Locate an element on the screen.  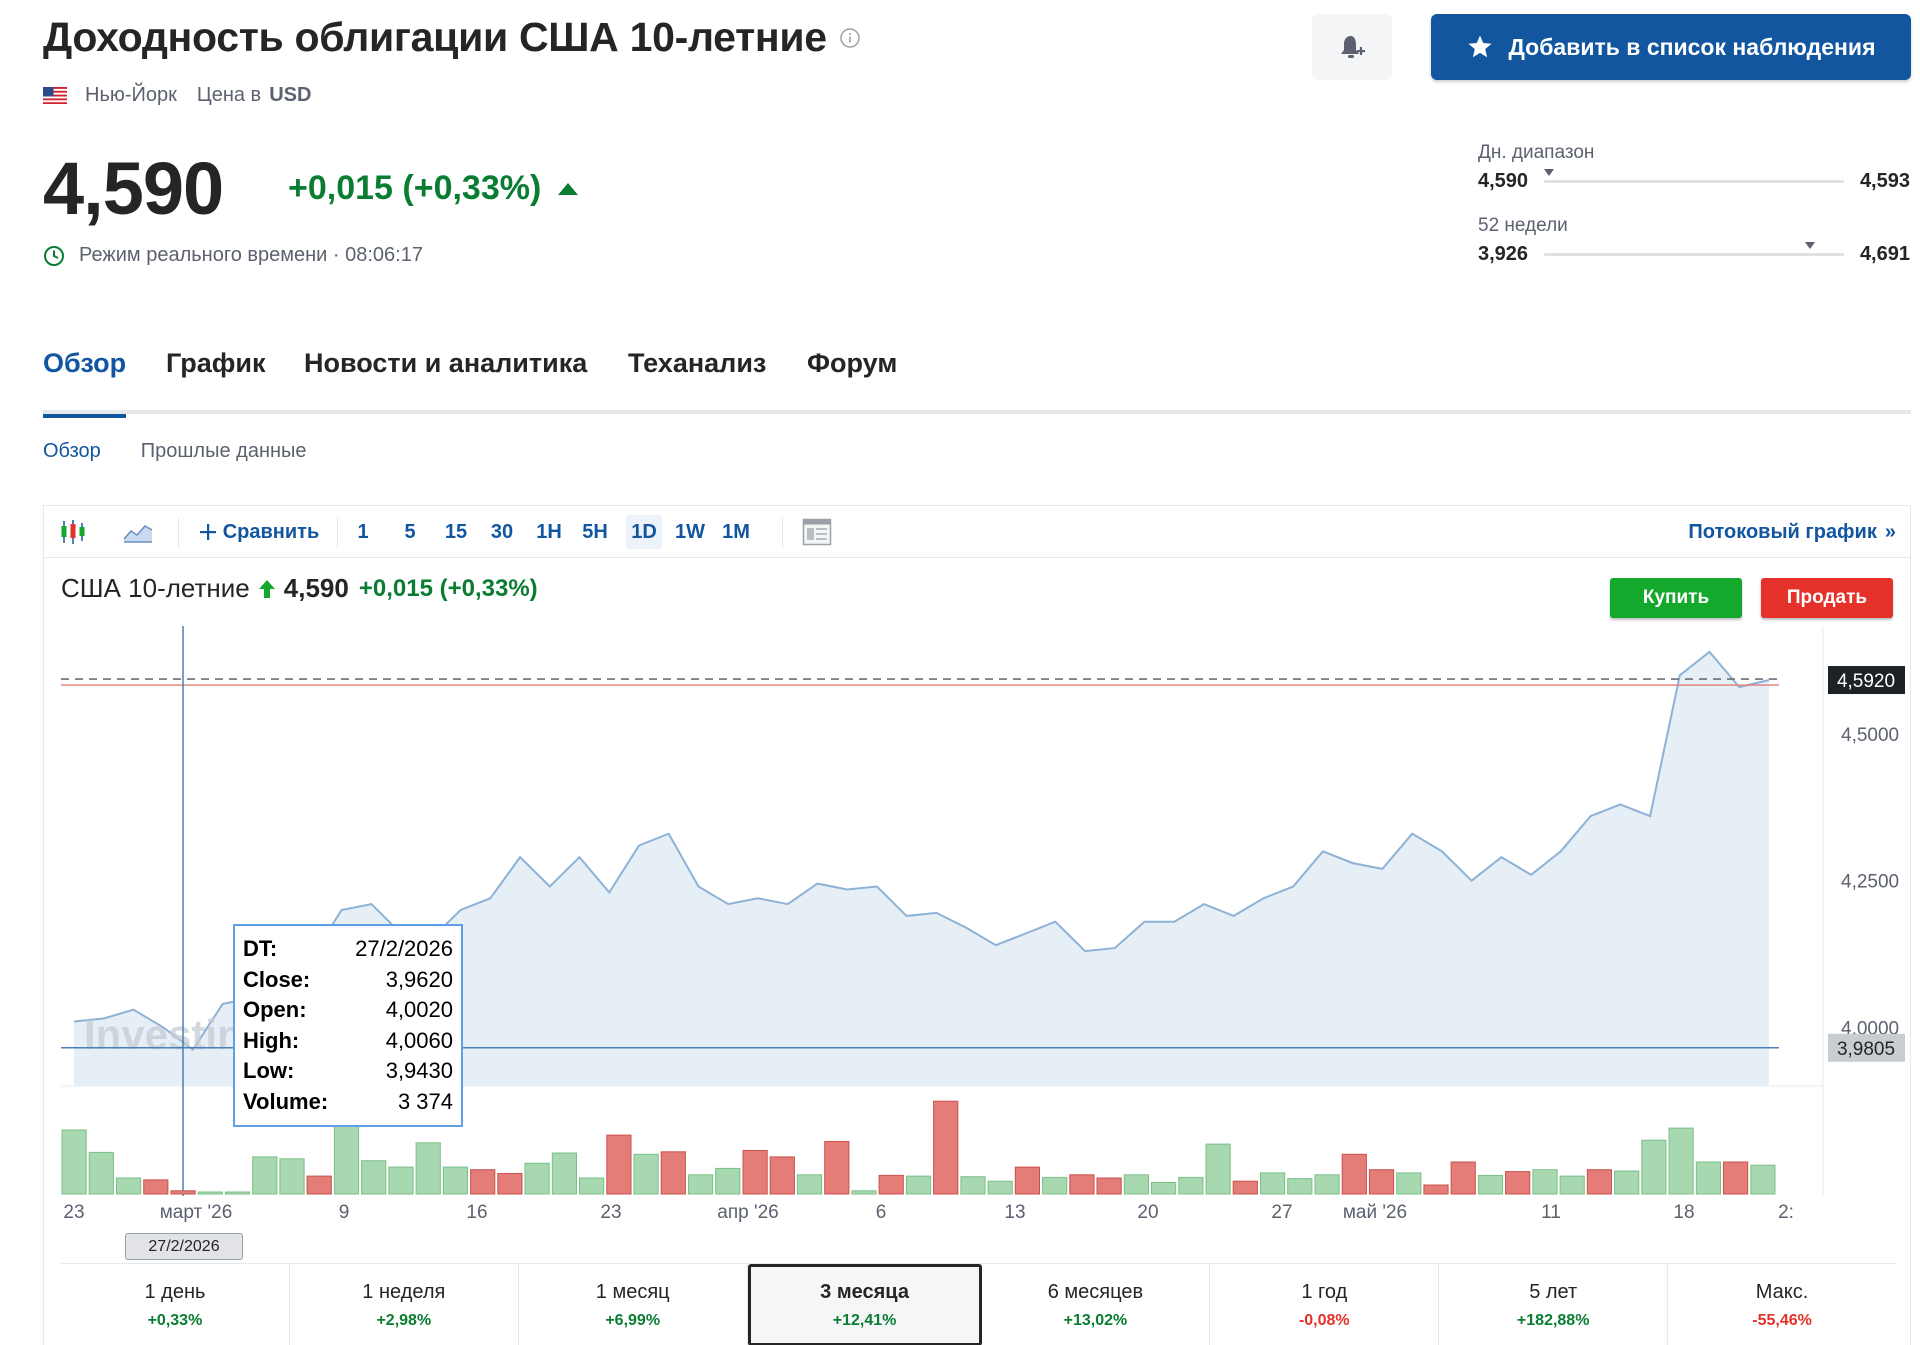
tooltip-row: DT: 27/2/2026 is located at coordinates (348, 951).